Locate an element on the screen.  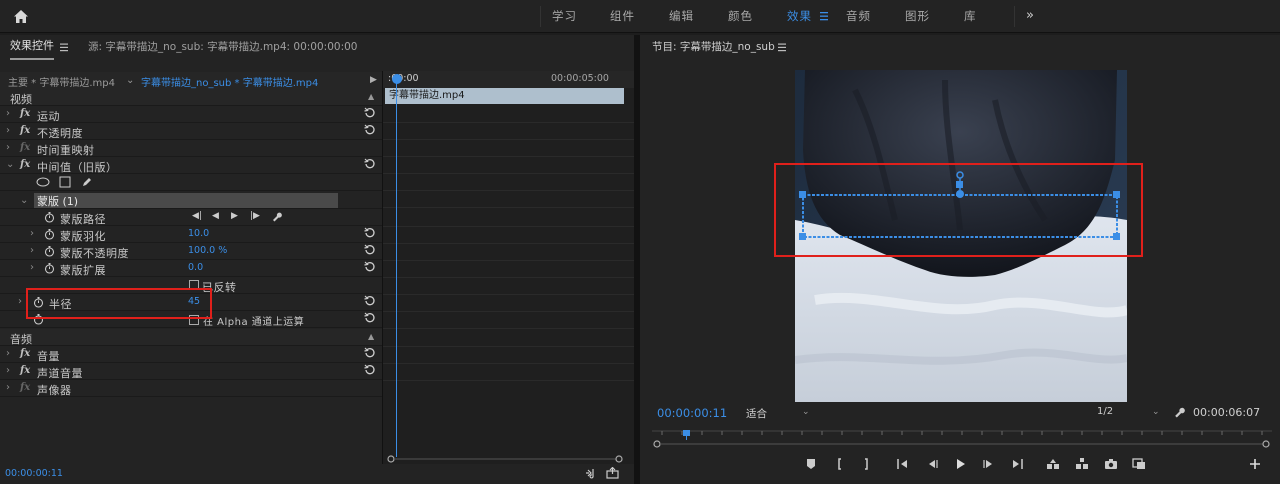
tab-graphics: 图形 is located at coordinates (917, 16).